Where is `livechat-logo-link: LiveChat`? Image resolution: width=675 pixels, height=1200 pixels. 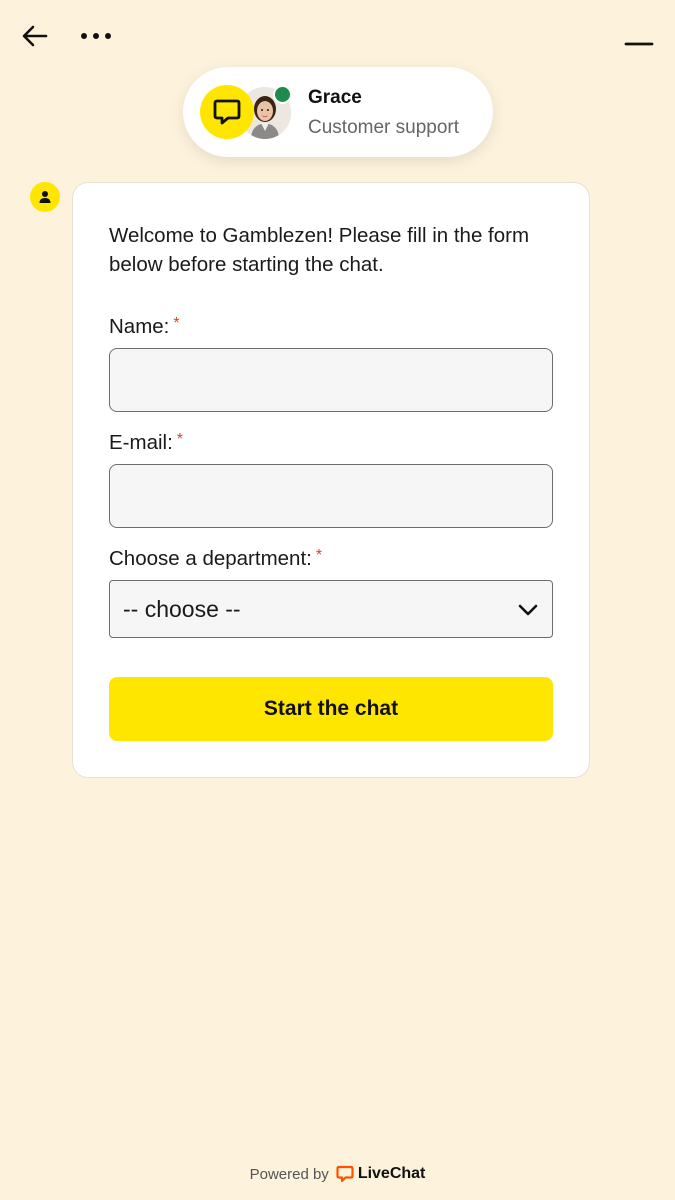 livechat-logo-link: LiveChat is located at coordinates (381, 1174).